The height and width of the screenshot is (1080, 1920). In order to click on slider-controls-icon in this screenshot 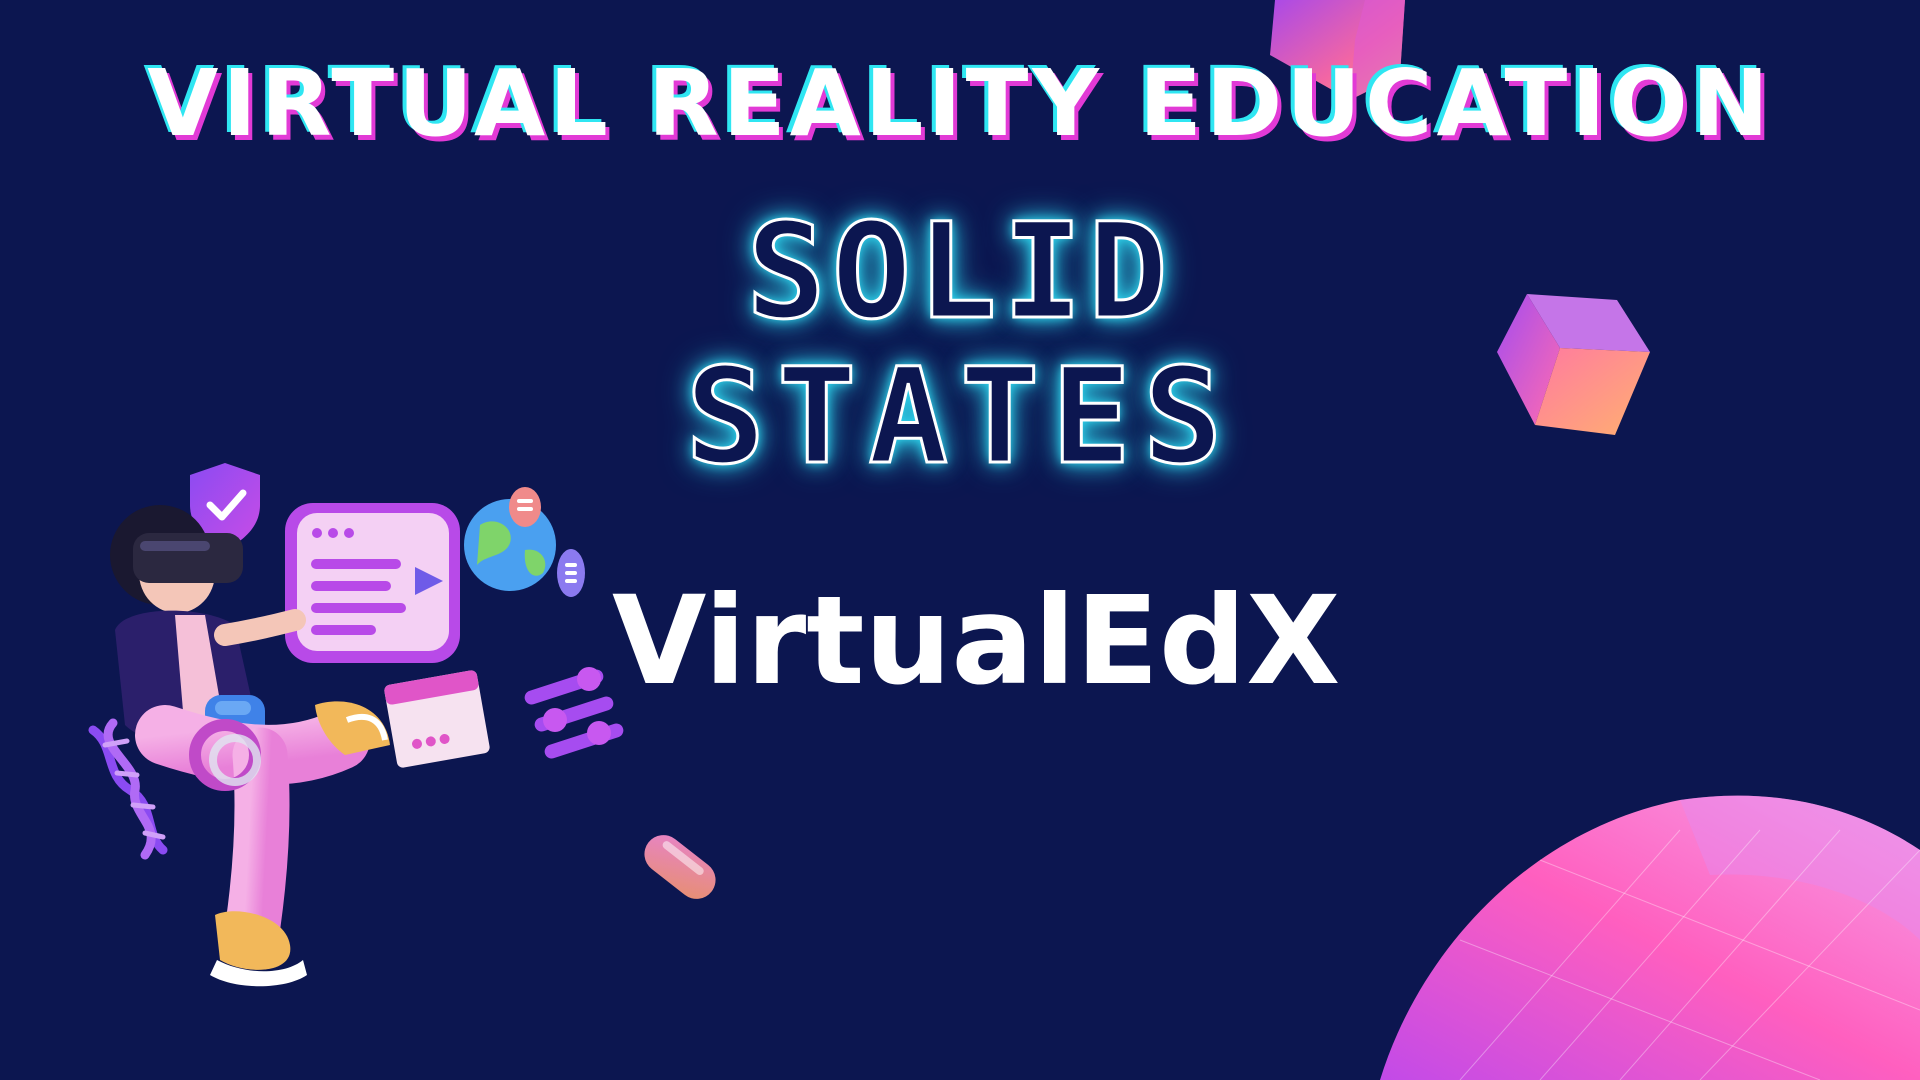, I will do `click(574, 713)`.